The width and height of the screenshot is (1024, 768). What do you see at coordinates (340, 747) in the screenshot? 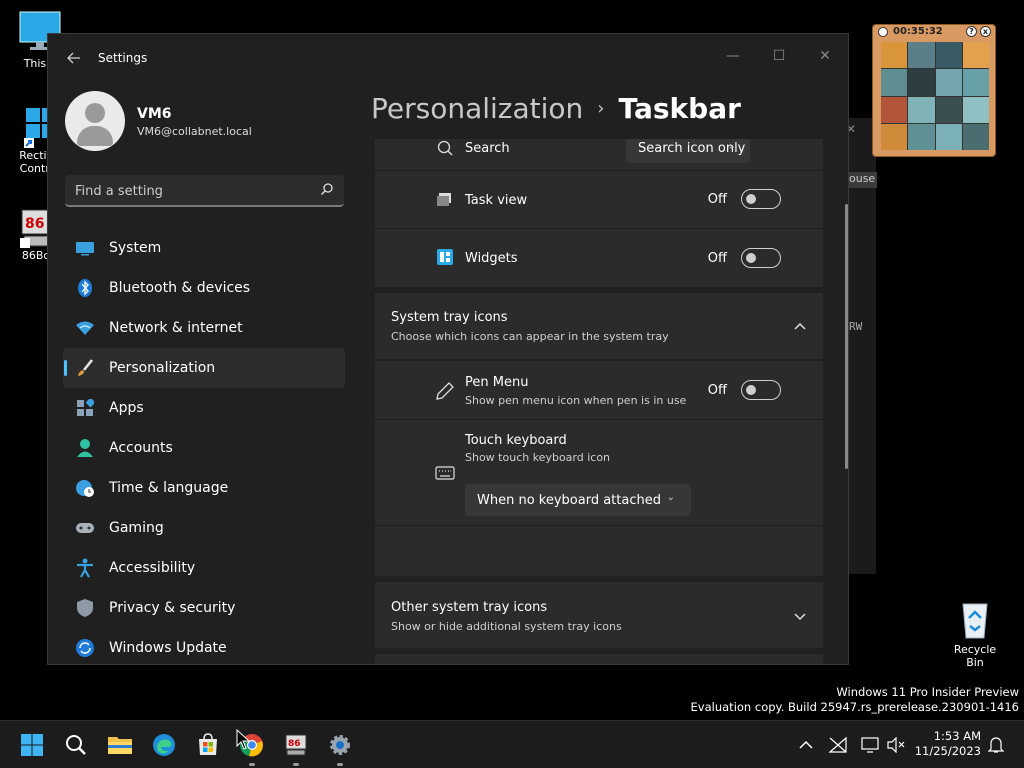
I see `settings-taskbar-button` at bounding box center [340, 747].